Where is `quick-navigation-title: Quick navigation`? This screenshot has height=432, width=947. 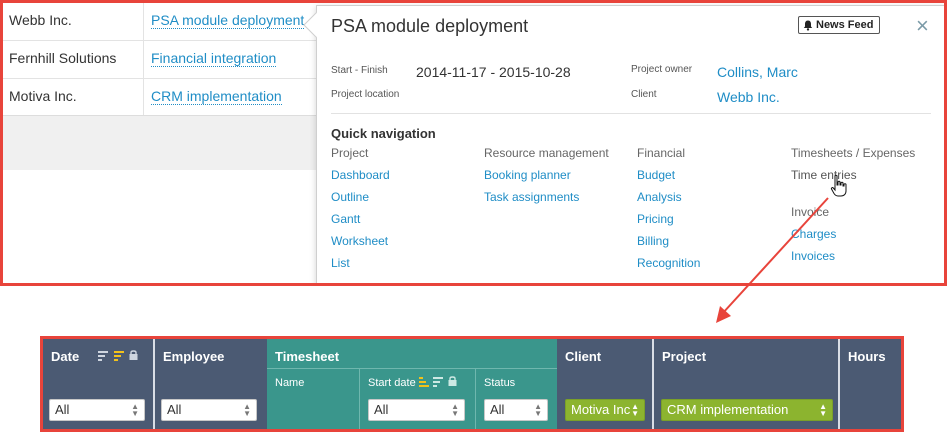
quick-navigation-title: Quick navigation is located at coordinates (383, 133).